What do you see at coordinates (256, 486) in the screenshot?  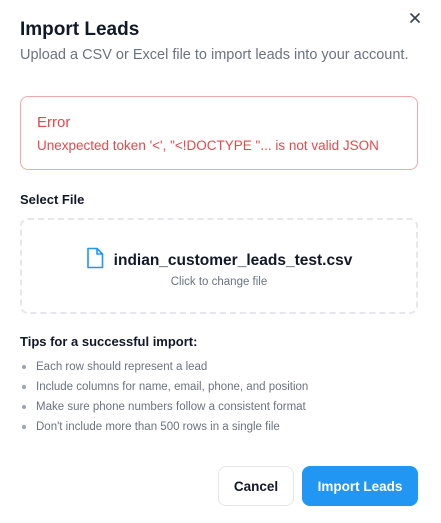 I see `cancel-button: Cancel` at bounding box center [256, 486].